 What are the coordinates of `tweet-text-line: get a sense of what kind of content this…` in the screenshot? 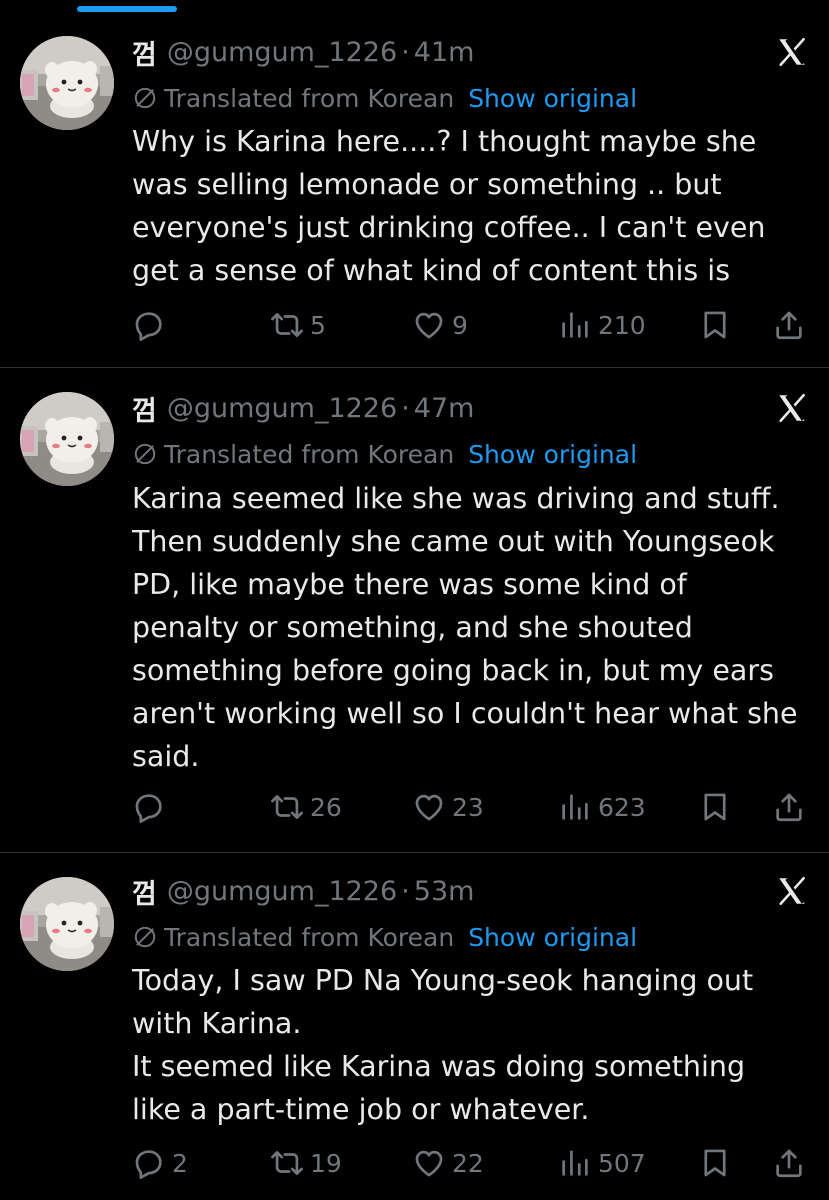 It's located at (431, 270).